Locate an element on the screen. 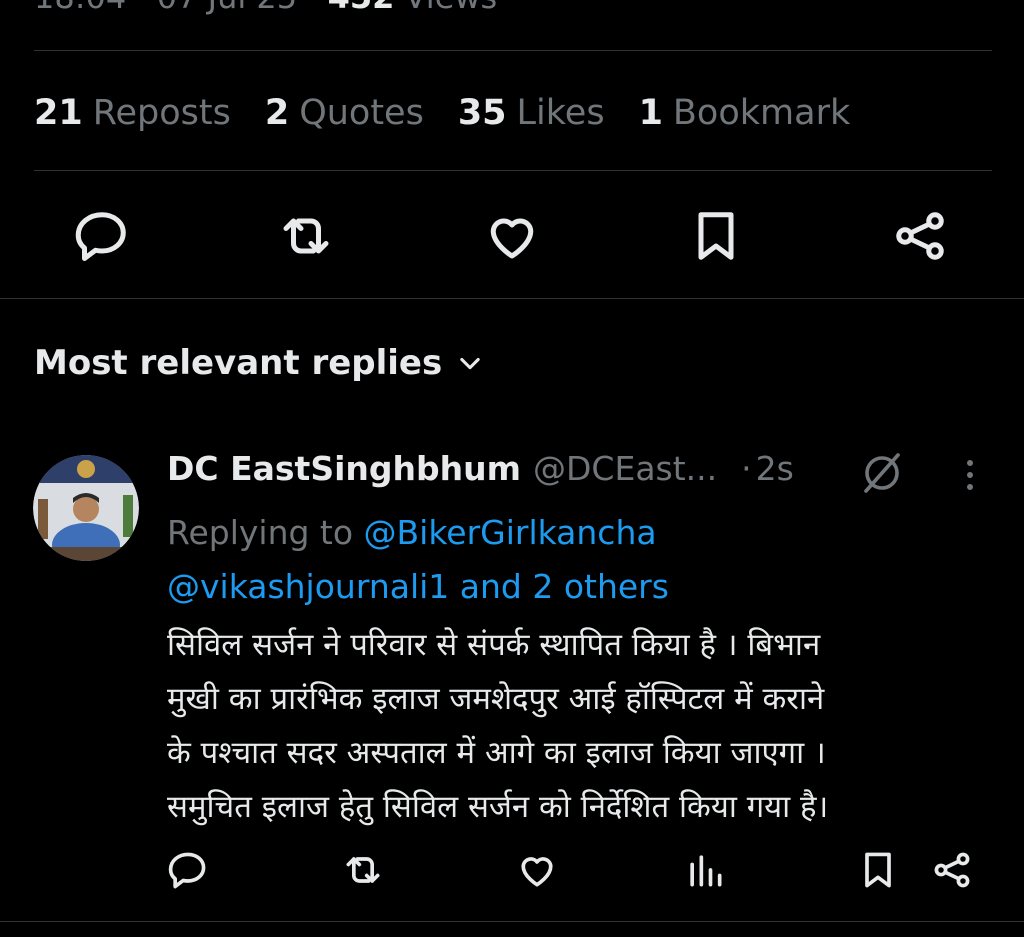  reply-author-name: DC EastSinghbhum is located at coordinates (344, 468).